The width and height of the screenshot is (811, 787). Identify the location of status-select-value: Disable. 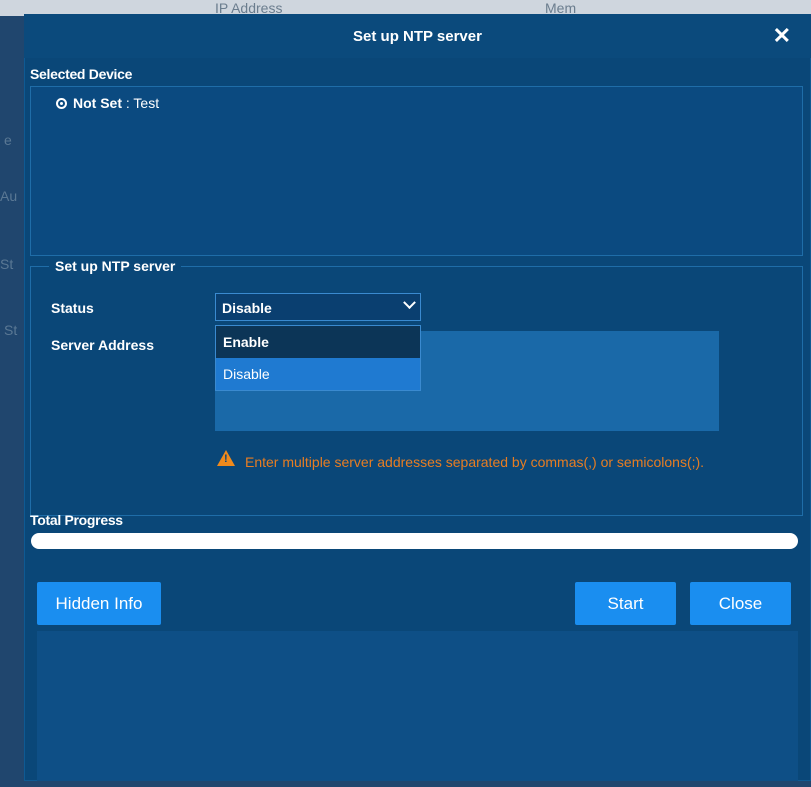
(247, 308).